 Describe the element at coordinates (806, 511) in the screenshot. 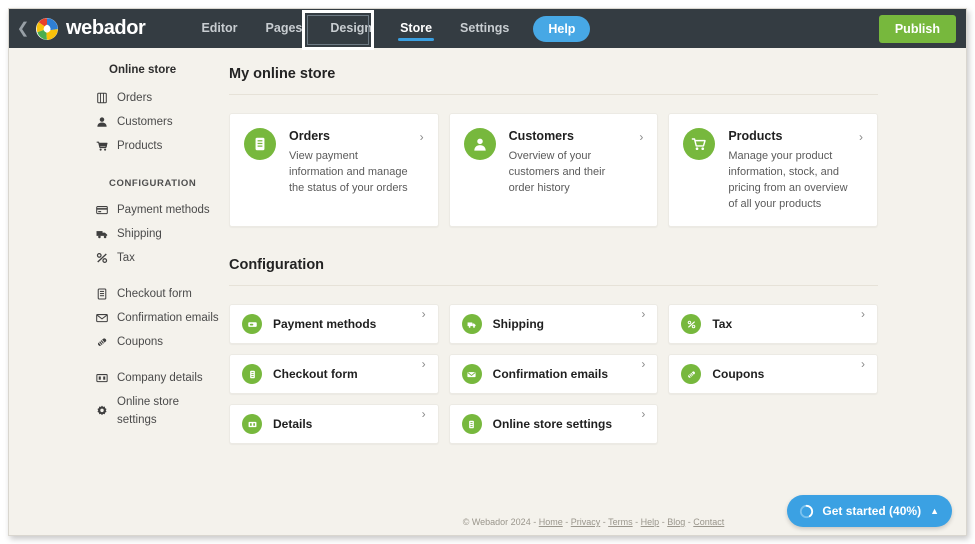

I see `progress-ring-icon` at that location.